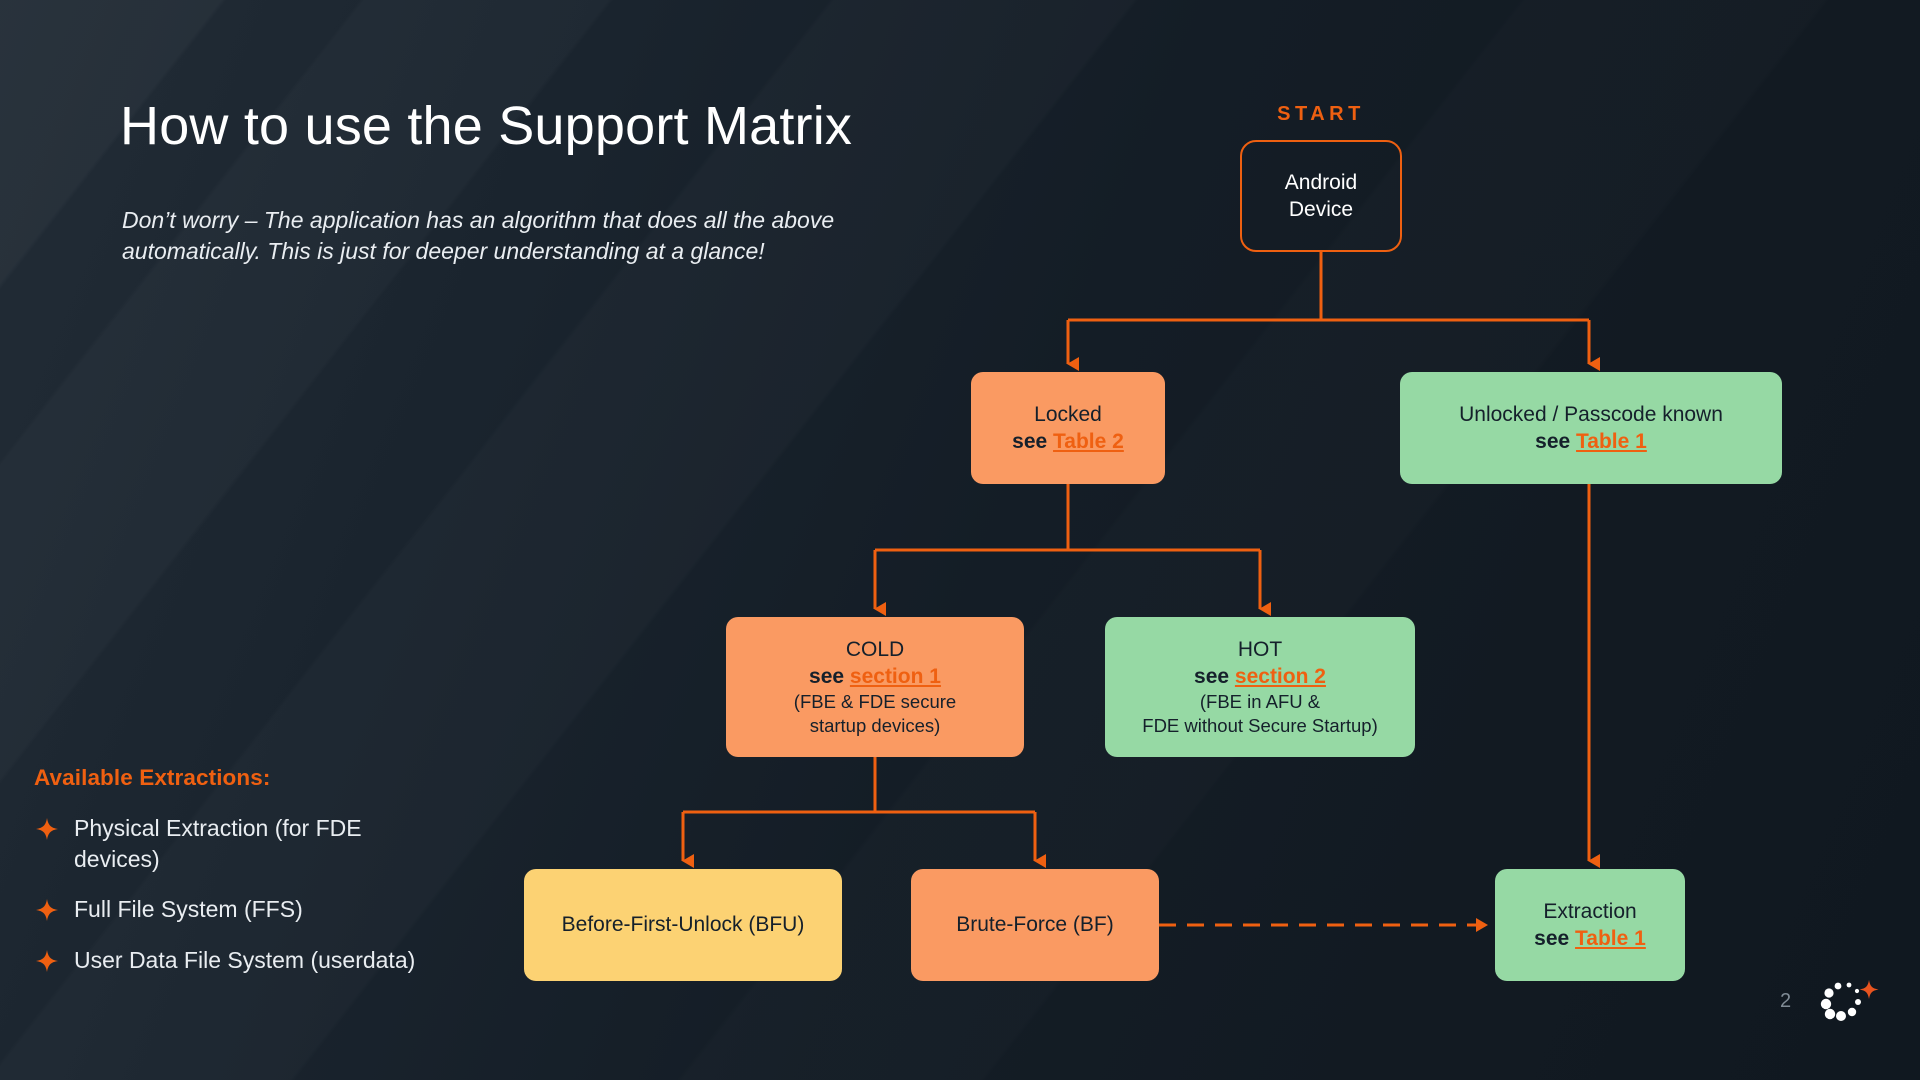  I want to click on flow-node-unlocked: Unlocked / Passcode known see Table 1, so click(1591, 428).